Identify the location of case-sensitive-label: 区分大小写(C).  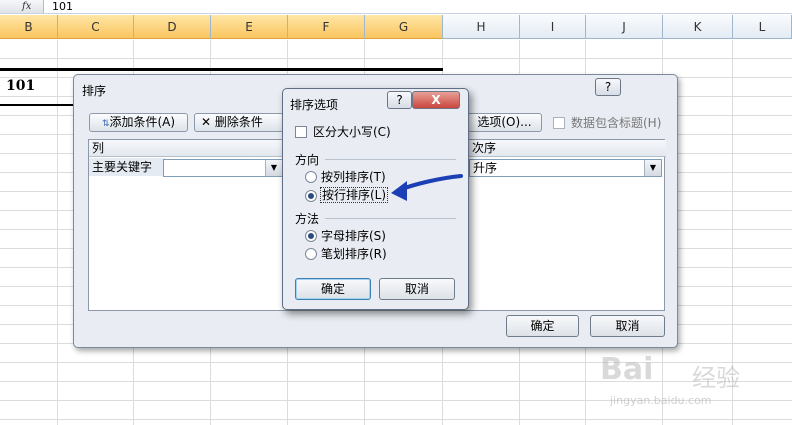
(352, 132).